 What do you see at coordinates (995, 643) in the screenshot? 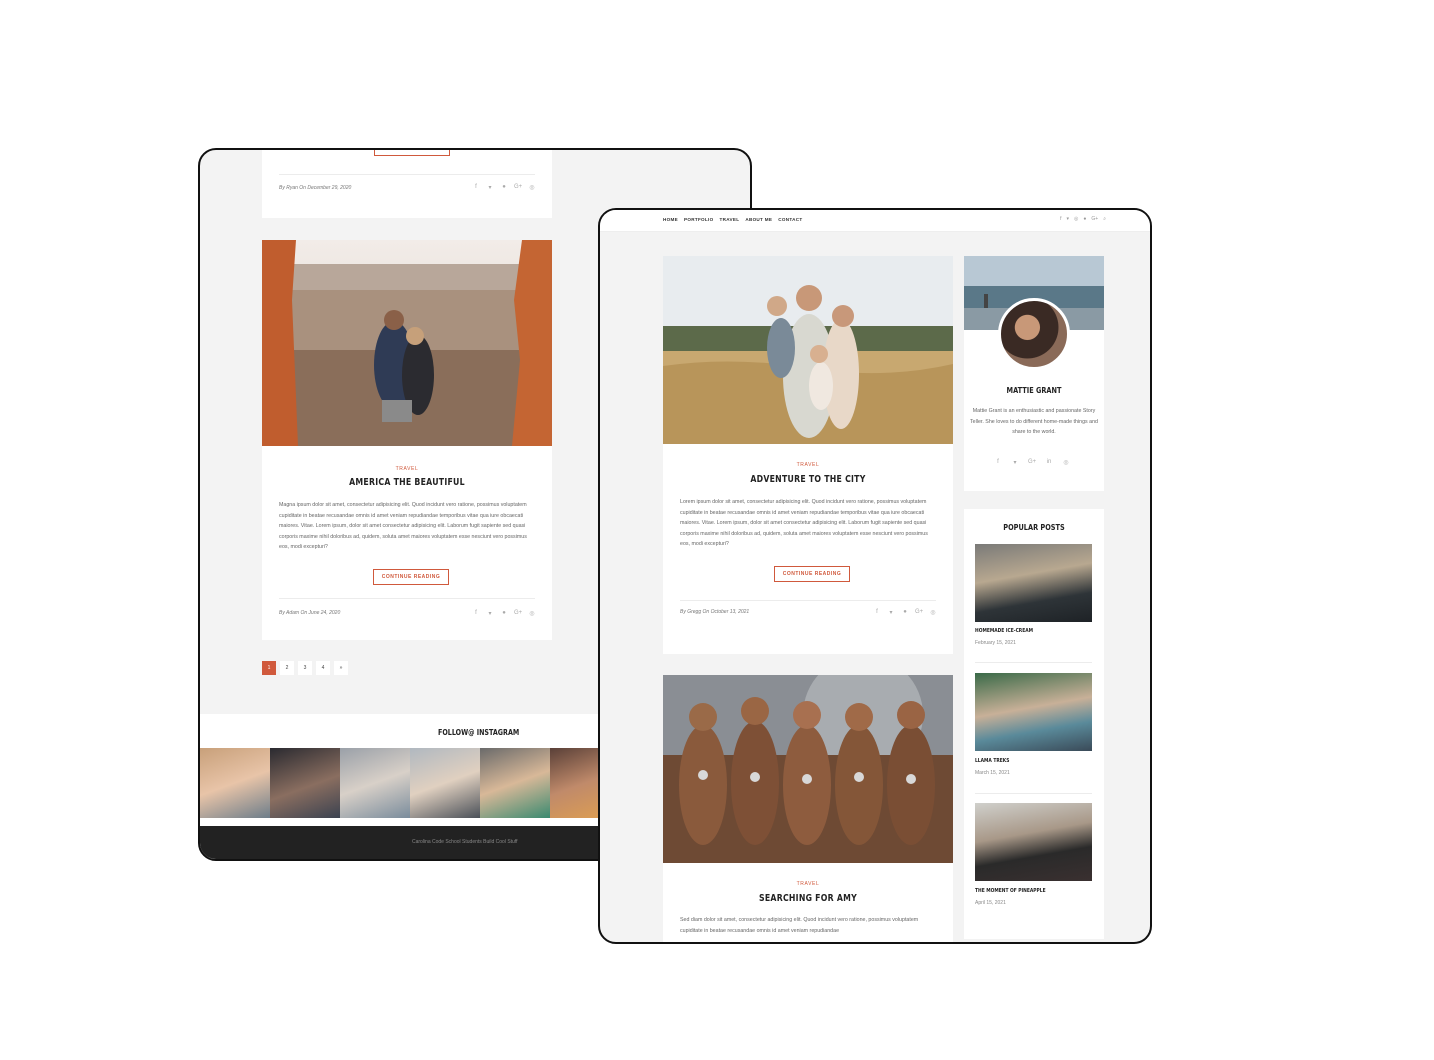
I see `popular-post-date: February 15, 2021` at bounding box center [995, 643].